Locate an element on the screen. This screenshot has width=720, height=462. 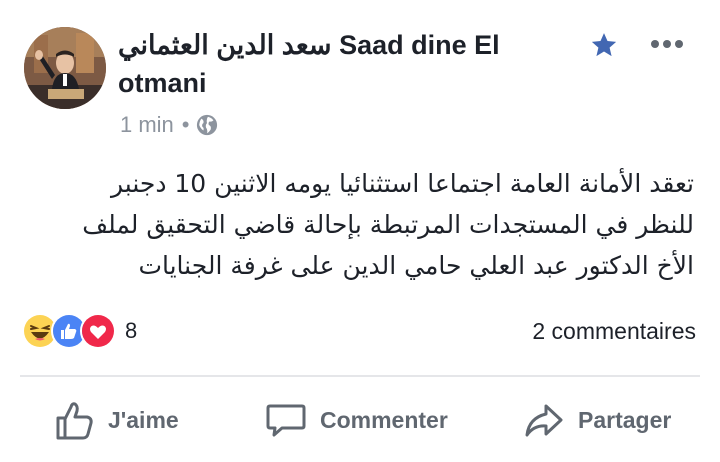
like-button: J'aime is located at coordinates (115, 420).